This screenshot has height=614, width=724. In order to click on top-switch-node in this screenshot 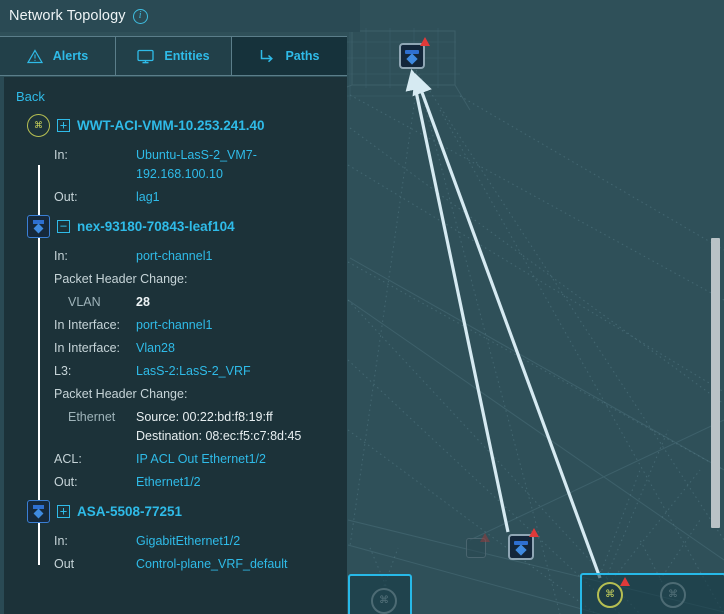, I will do `click(414, 53)`.